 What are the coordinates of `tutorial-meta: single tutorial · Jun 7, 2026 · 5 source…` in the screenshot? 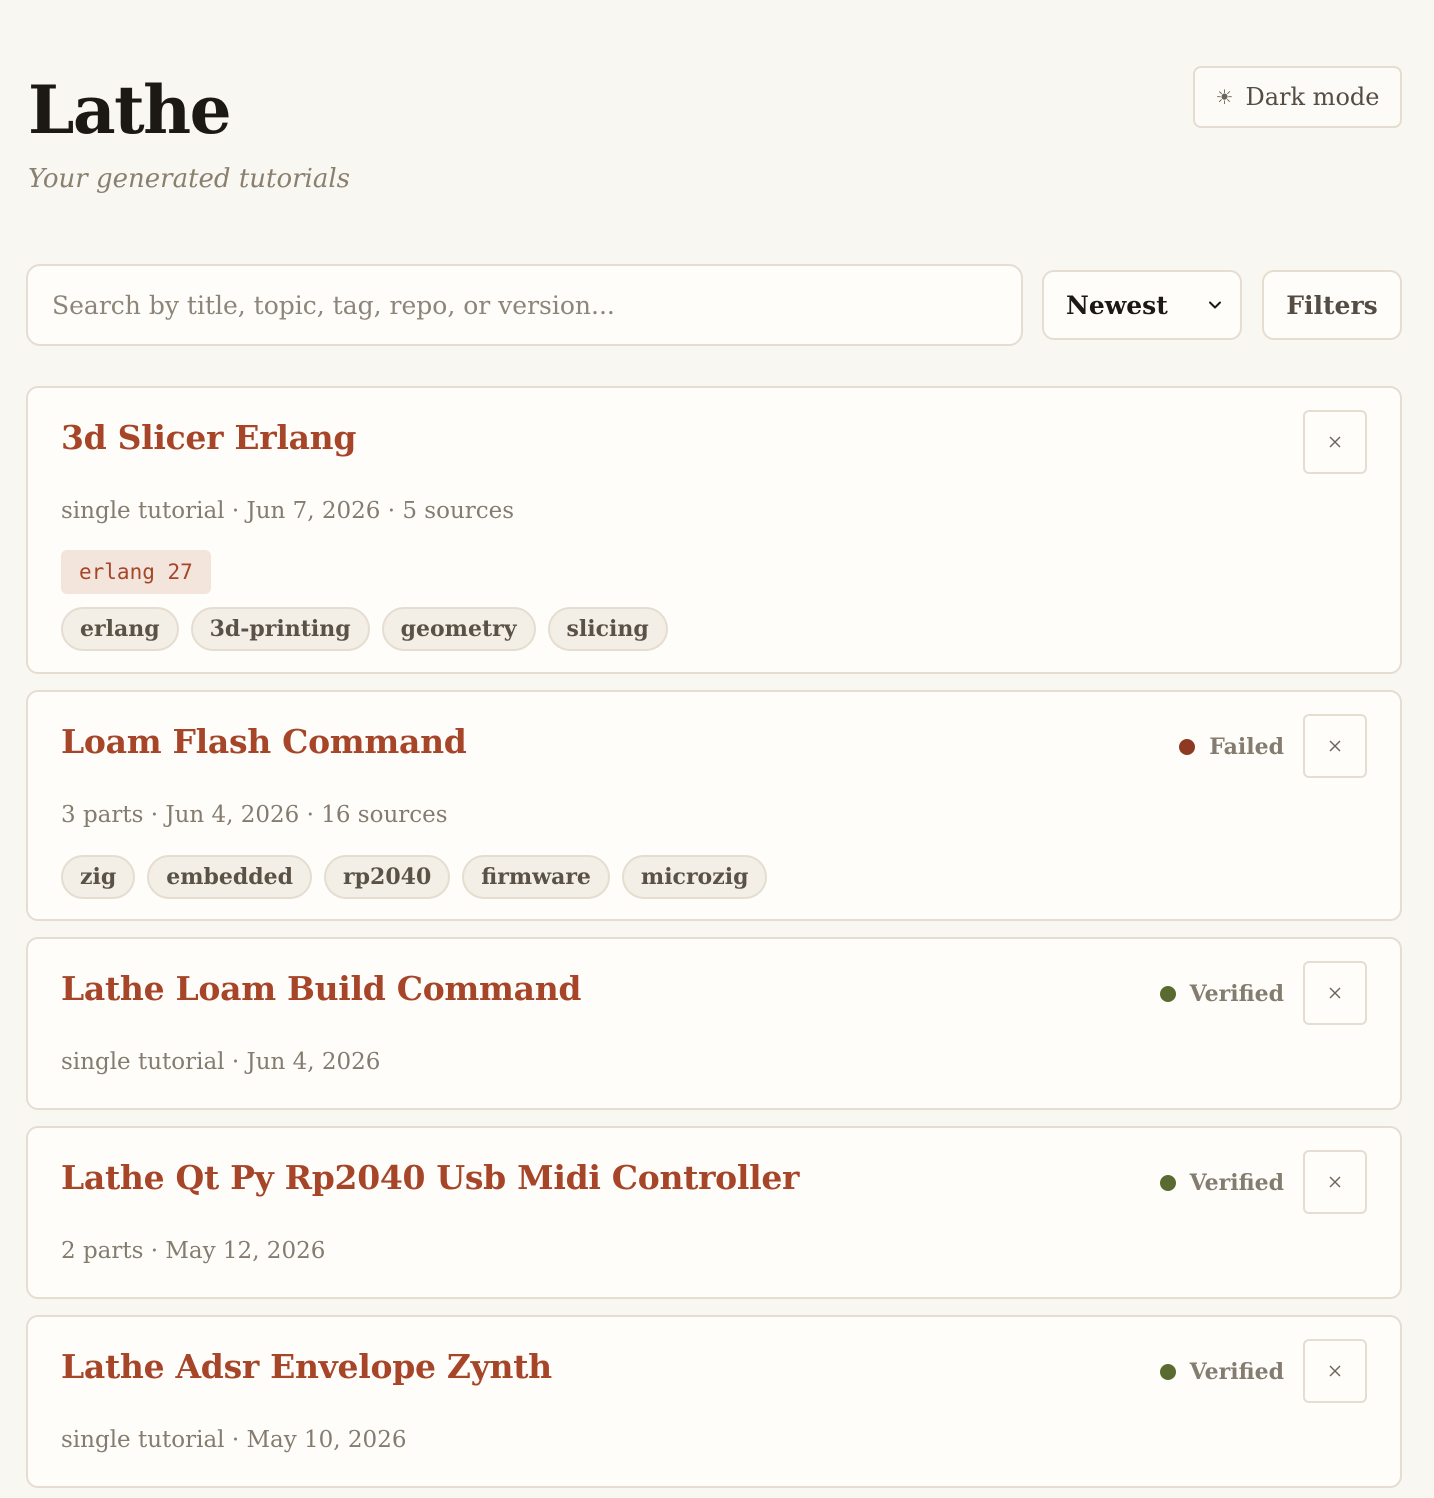 It's located at (288, 511).